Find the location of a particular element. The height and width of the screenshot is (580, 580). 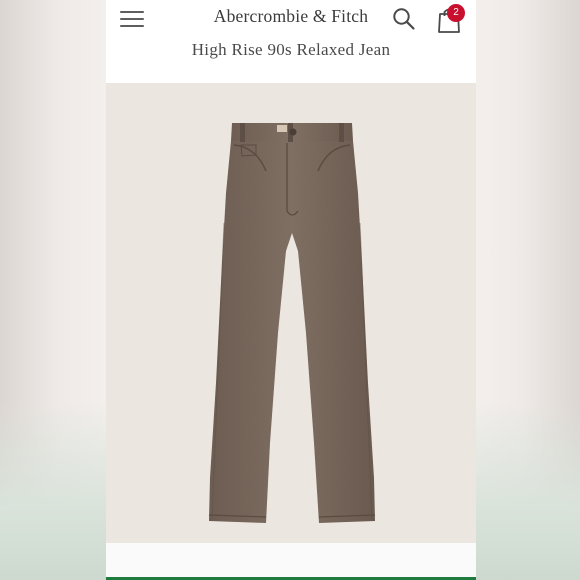

product-title: High Rise 90s Relaxed Jean is located at coordinates (291, 49).